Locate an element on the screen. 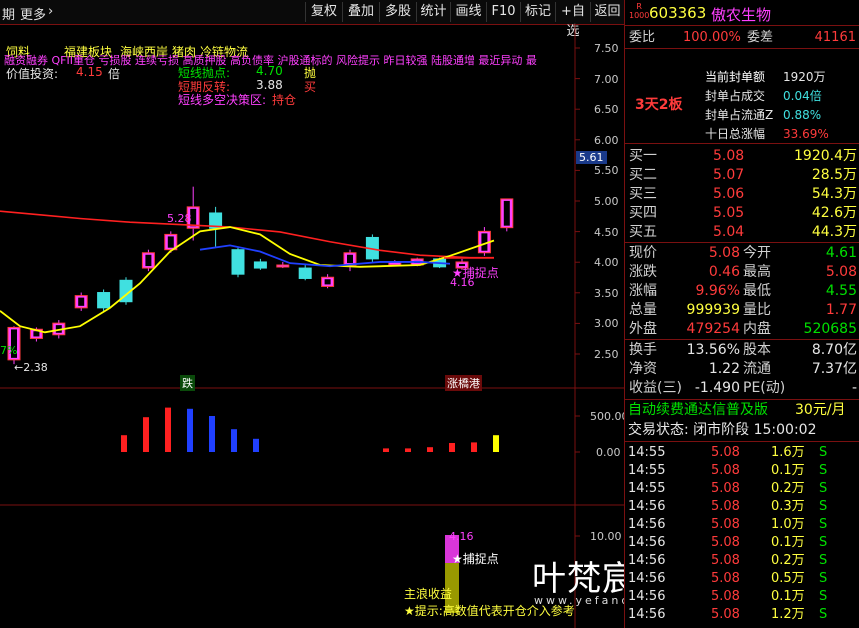 The image size is (859, 628). seal-value: 0.88% is located at coordinates (802, 115).